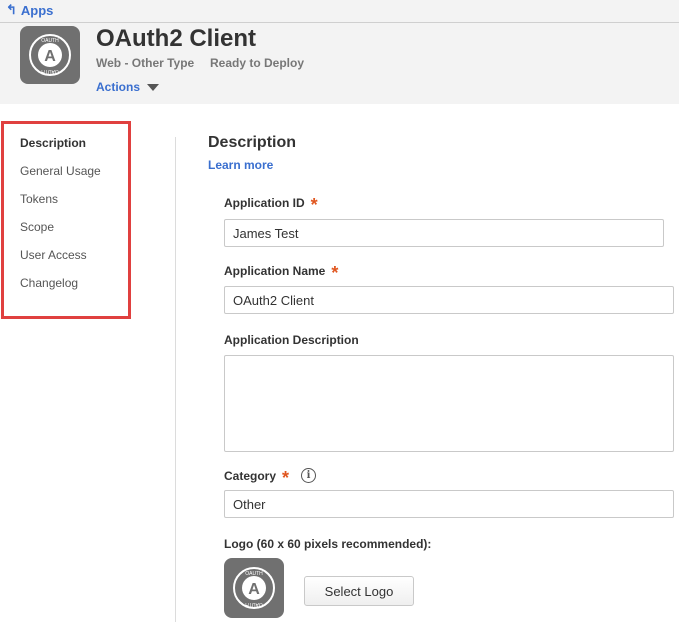 The height and width of the screenshot is (622, 679). I want to click on logo-preview: A OAUTH OAUTH, so click(254, 588).